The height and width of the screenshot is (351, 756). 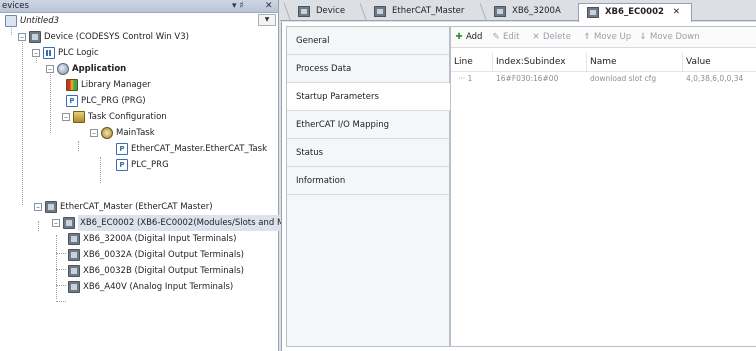 I want to click on main-task-icon, so click(x=107, y=133).